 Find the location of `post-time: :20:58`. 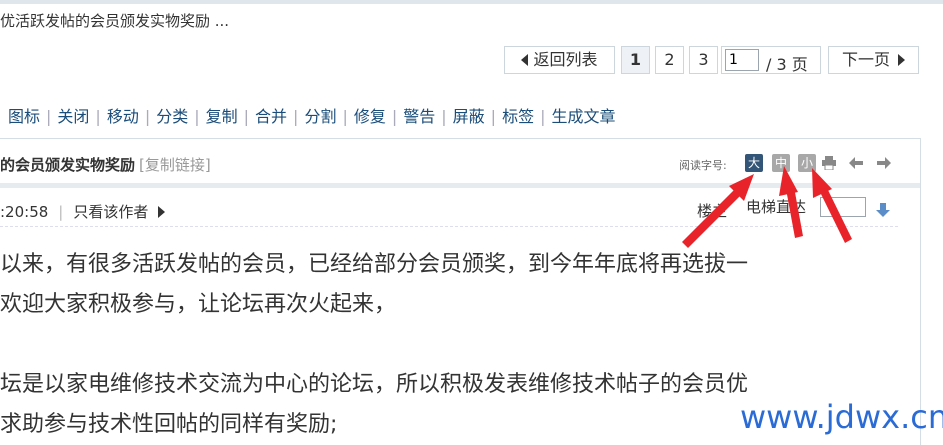

post-time: :20:58 is located at coordinates (24, 212).